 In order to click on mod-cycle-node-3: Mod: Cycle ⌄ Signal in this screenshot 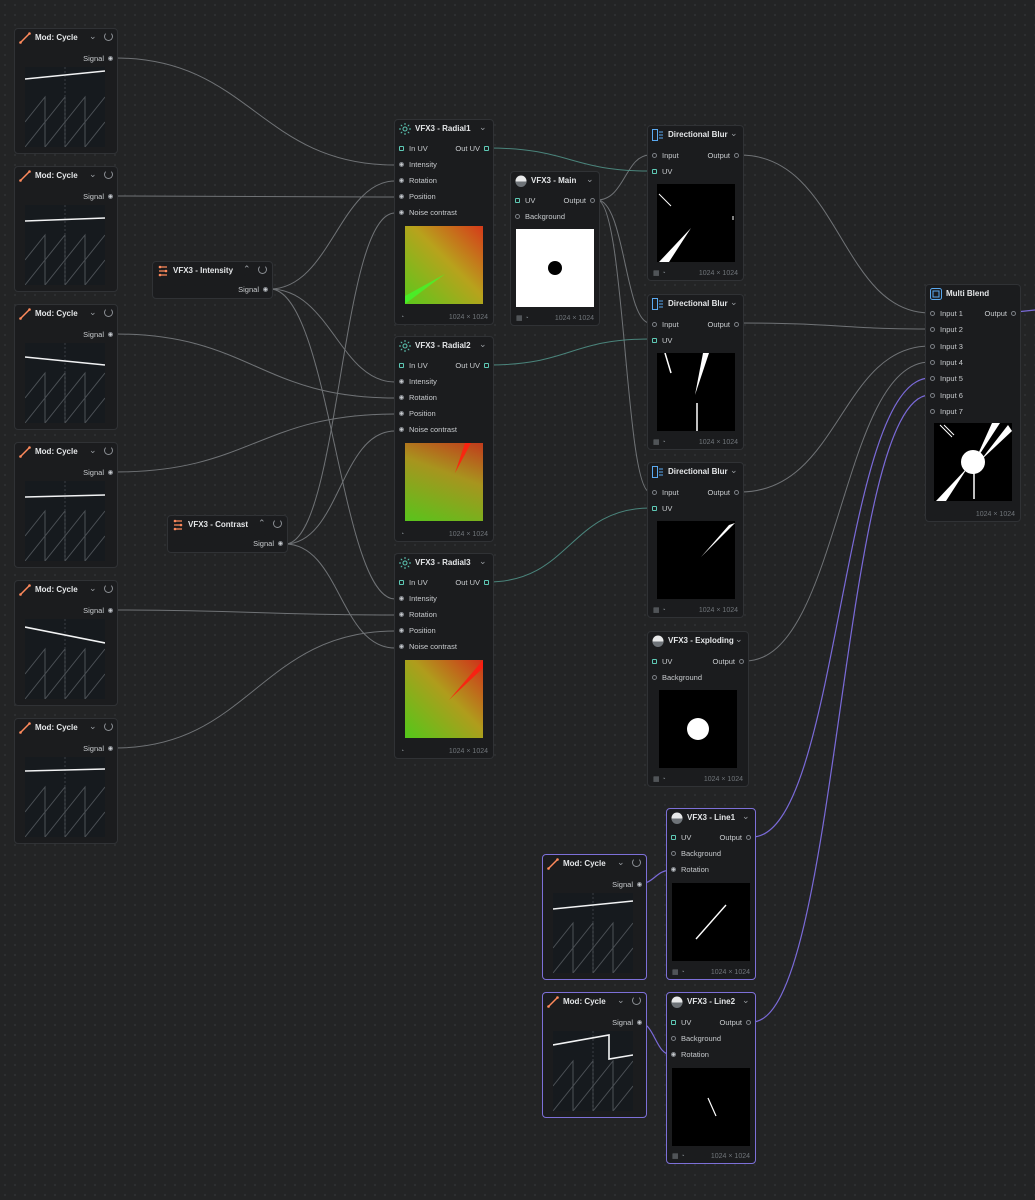, I will do `click(66, 367)`.